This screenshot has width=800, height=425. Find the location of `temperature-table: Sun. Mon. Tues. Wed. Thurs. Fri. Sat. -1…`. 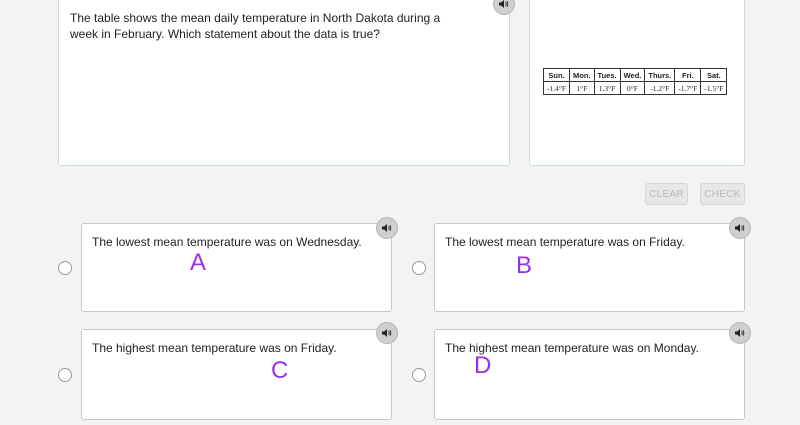

temperature-table: Sun. Mon. Tues. Wed. Thurs. Fri. Sat. -1… is located at coordinates (635, 81).